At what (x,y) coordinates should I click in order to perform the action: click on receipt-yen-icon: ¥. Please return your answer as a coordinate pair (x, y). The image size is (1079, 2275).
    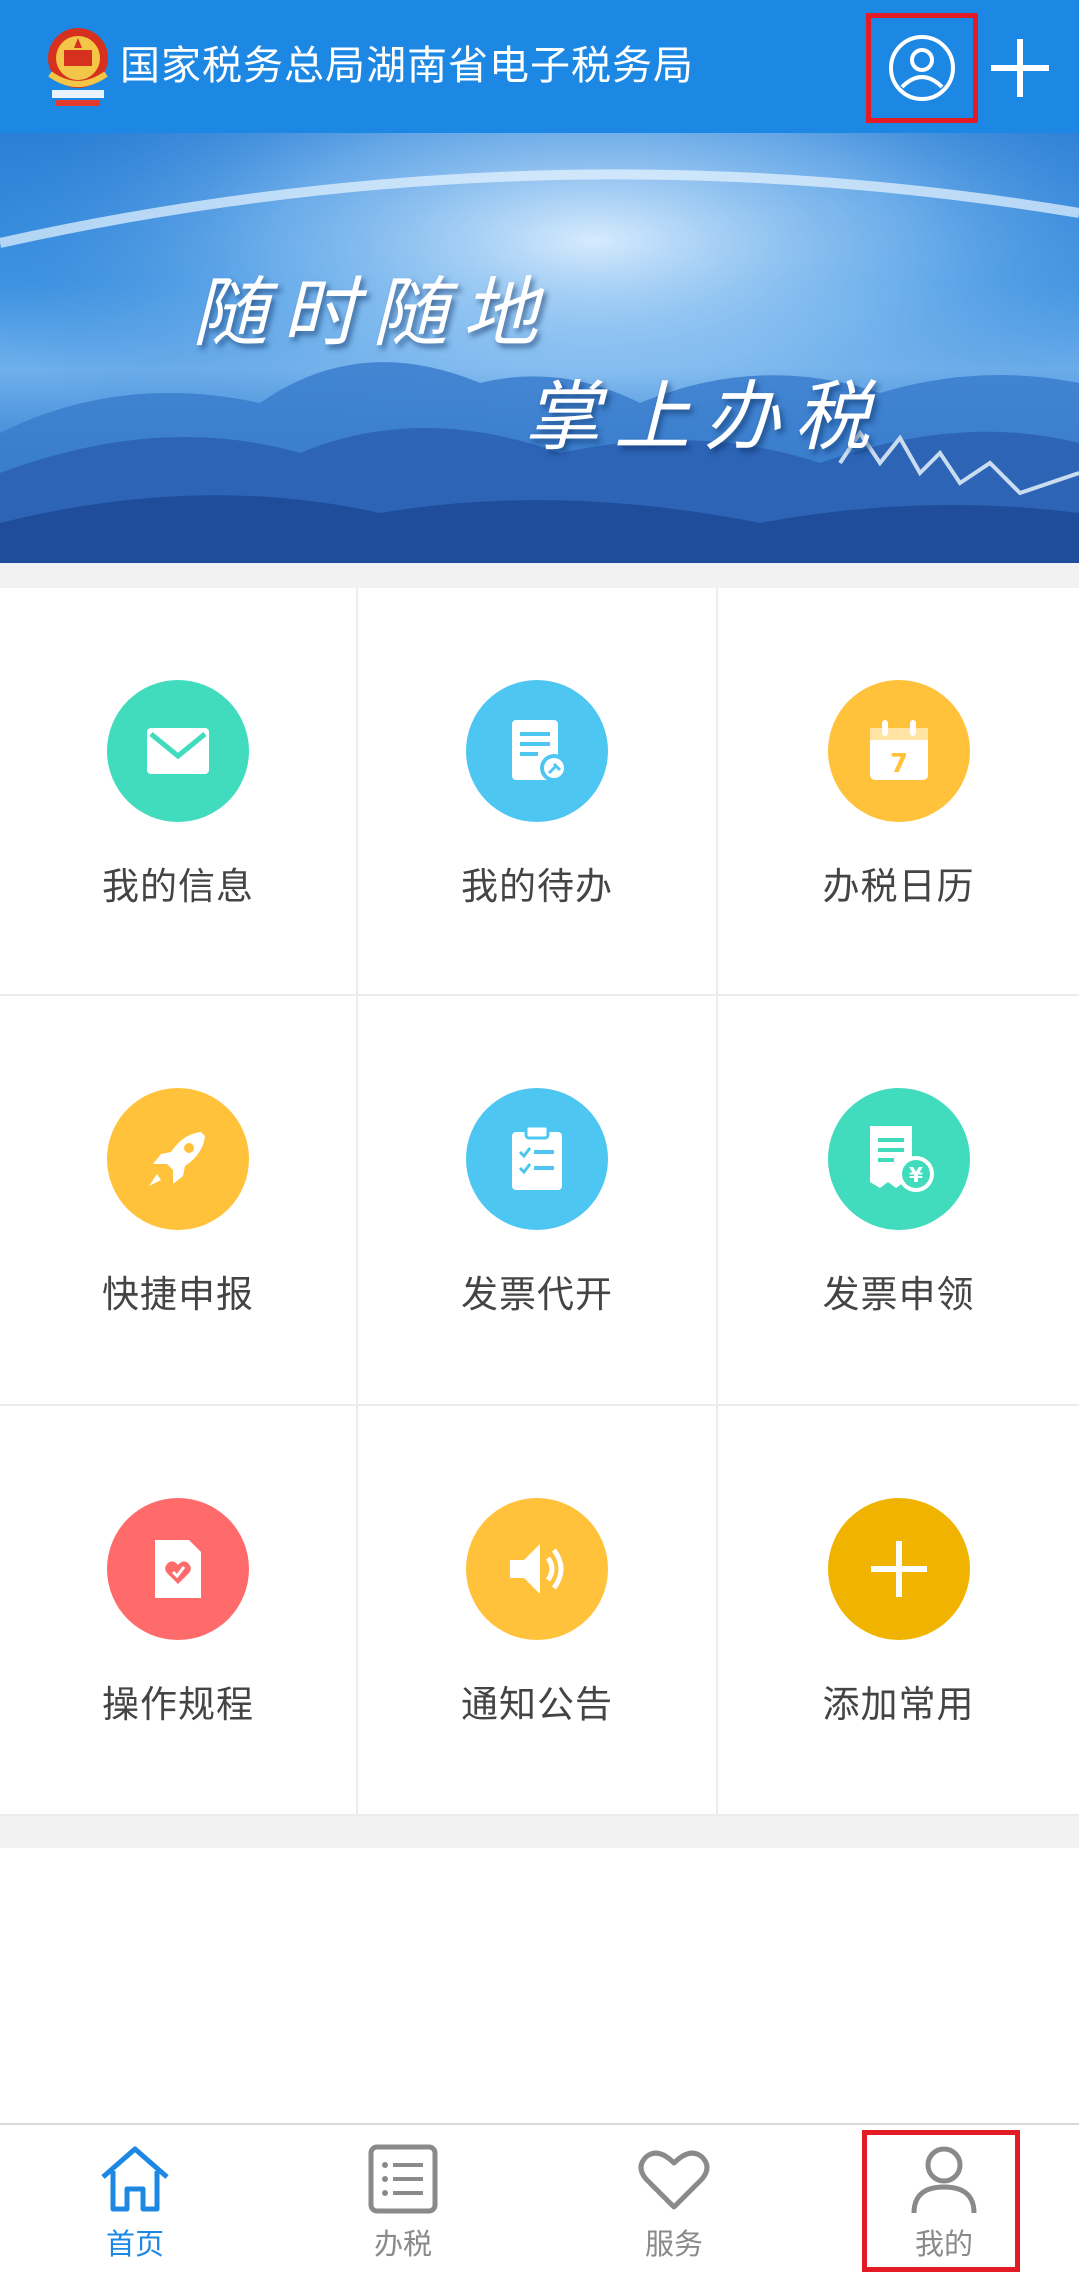
    Looking at the image, I should click on (898, 1159).